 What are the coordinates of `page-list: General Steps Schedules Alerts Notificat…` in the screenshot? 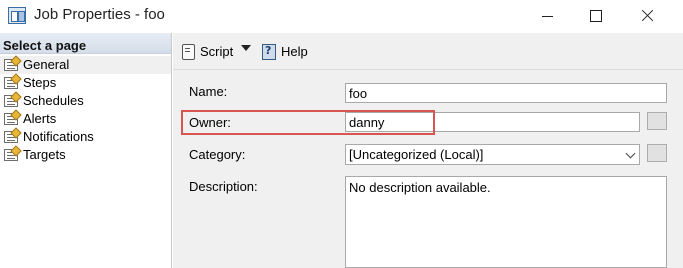 It's located at (85, 109).